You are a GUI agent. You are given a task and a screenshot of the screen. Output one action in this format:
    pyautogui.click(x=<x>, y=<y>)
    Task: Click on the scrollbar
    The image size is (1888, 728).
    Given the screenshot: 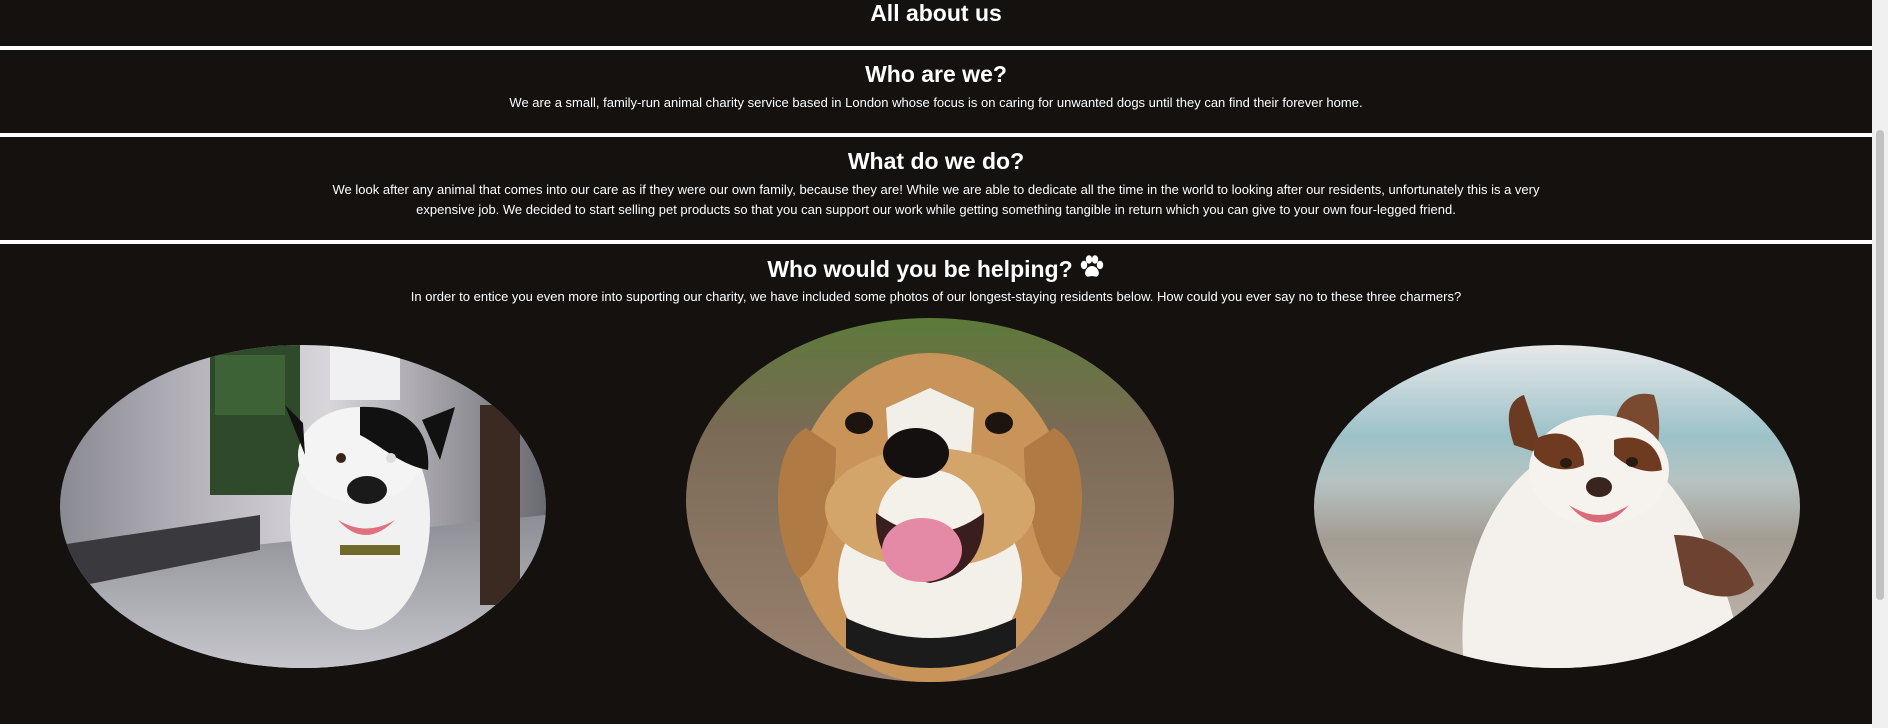 What is the action you would take?
    pyautogui.click(x=1880, y=364)
    